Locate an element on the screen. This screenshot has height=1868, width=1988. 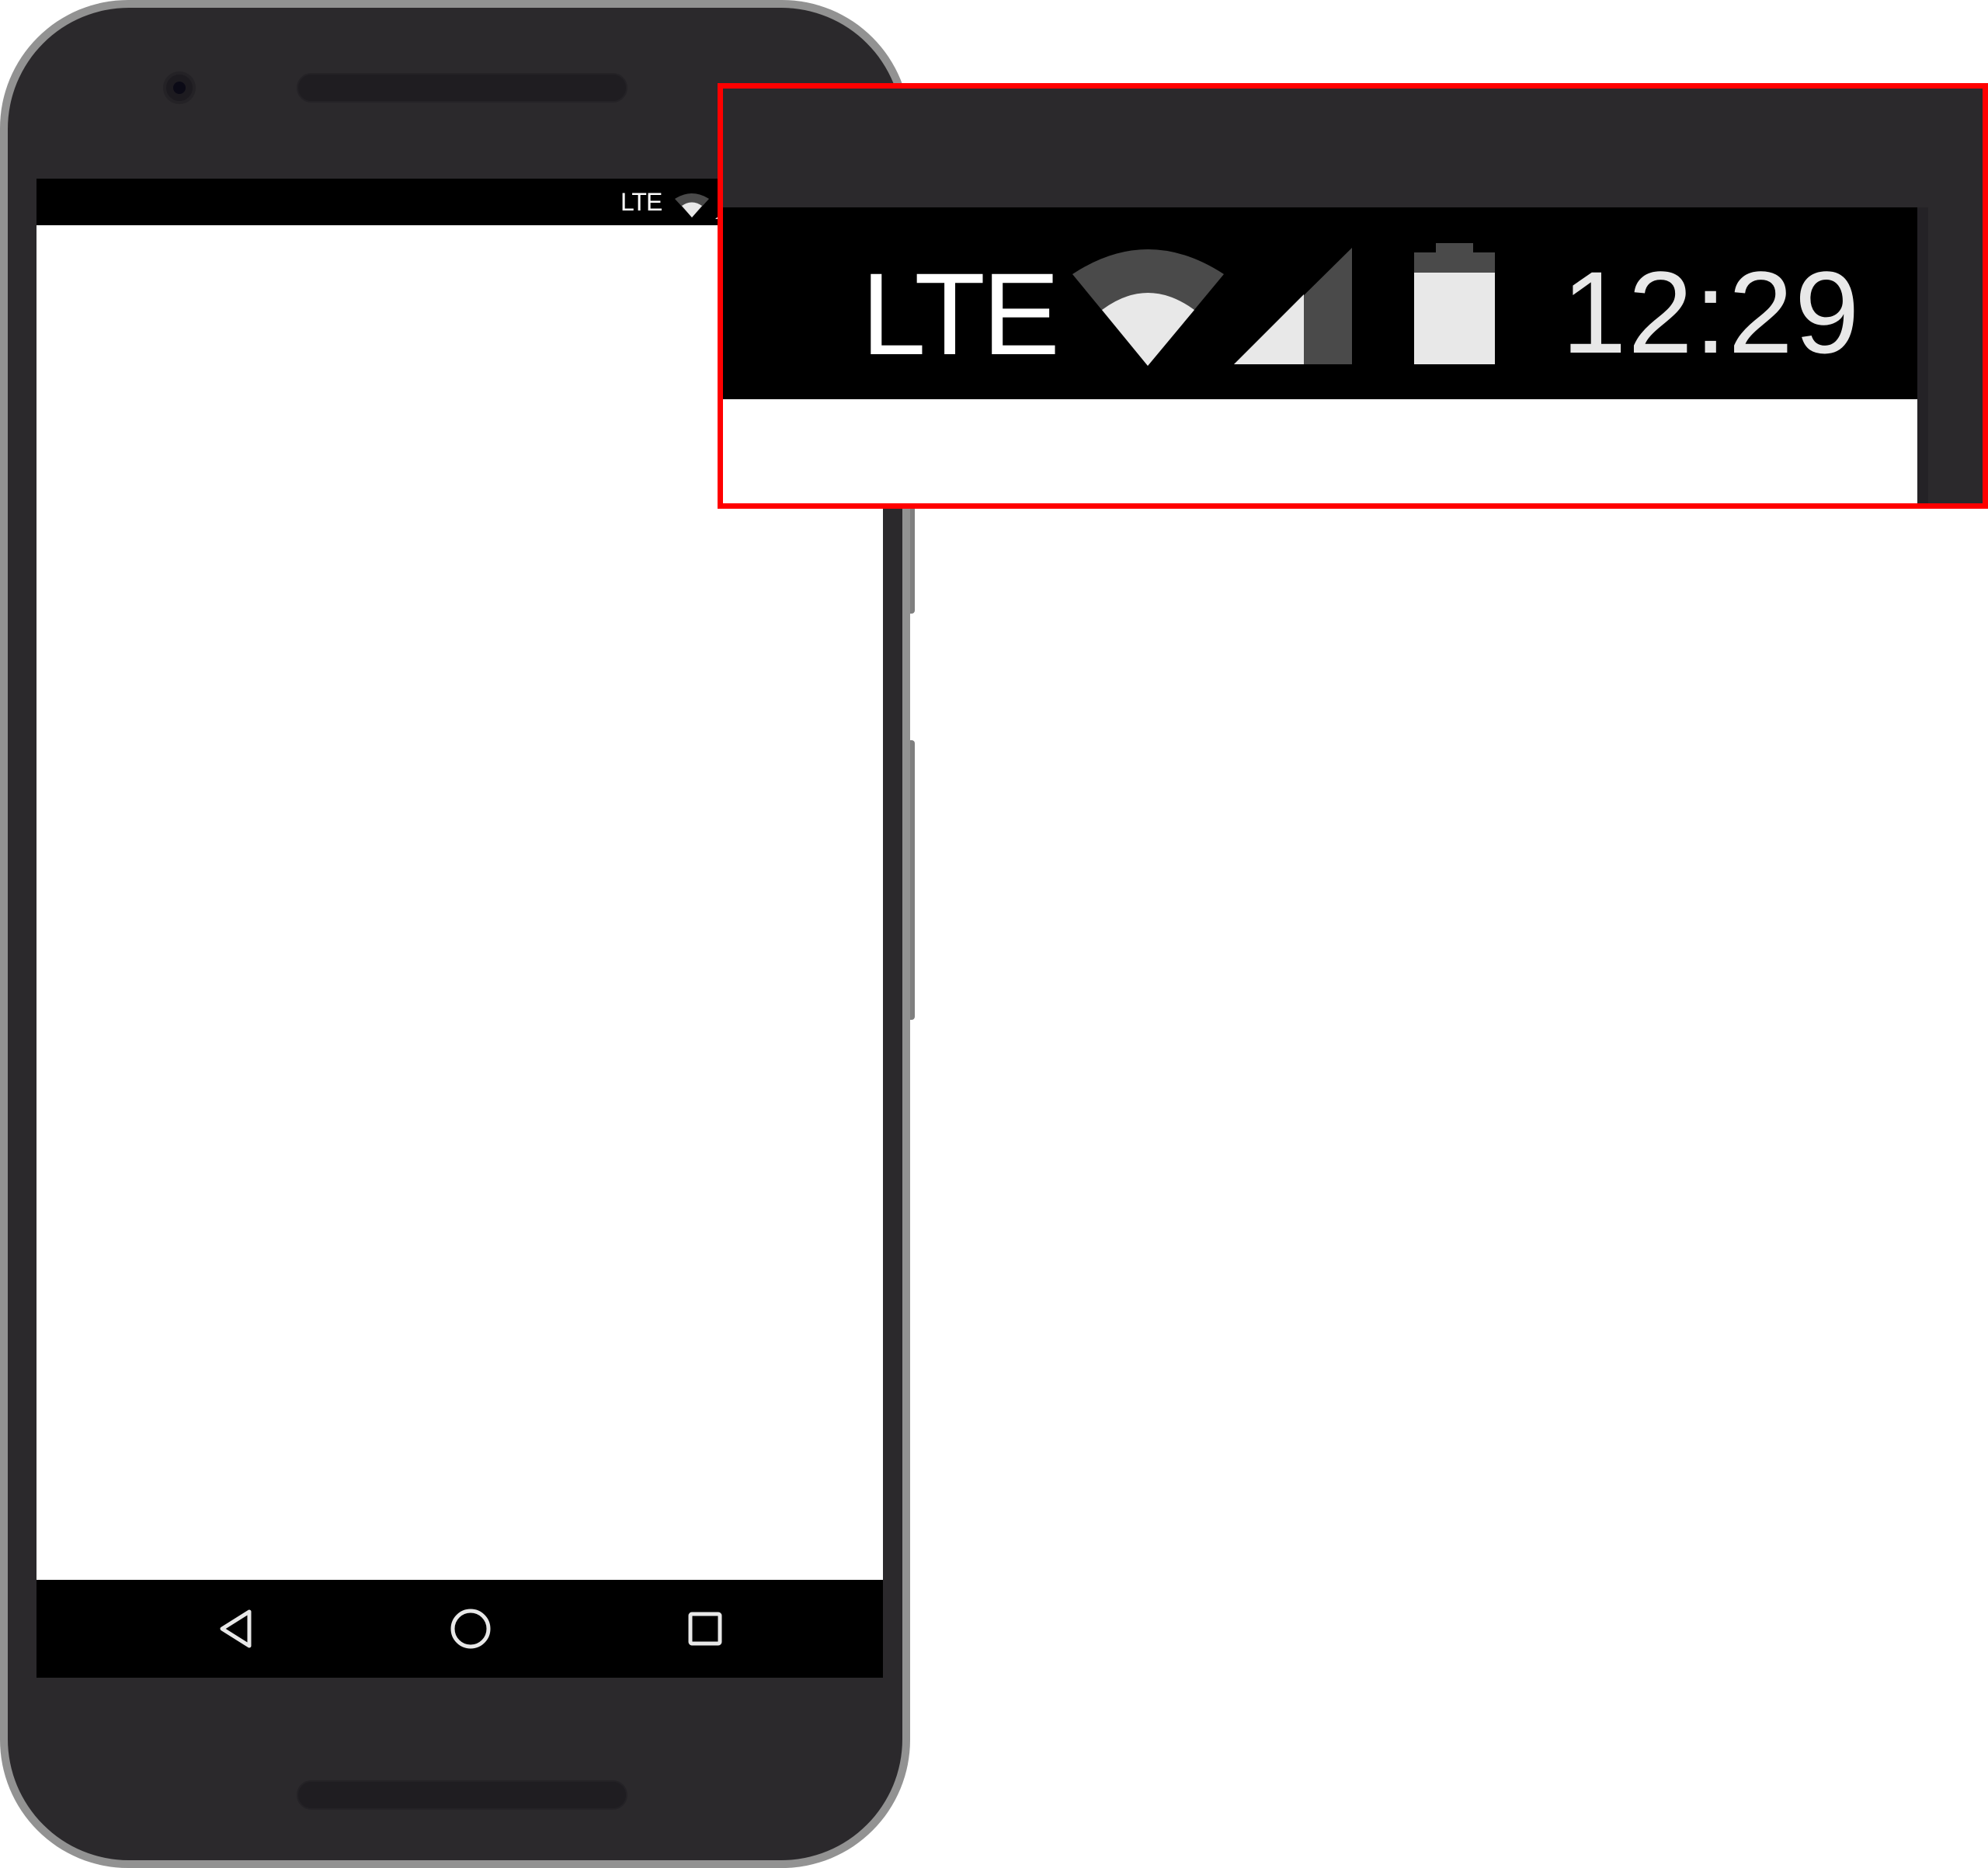
zoomed-screen-content is located at coordinates (1320, 451).